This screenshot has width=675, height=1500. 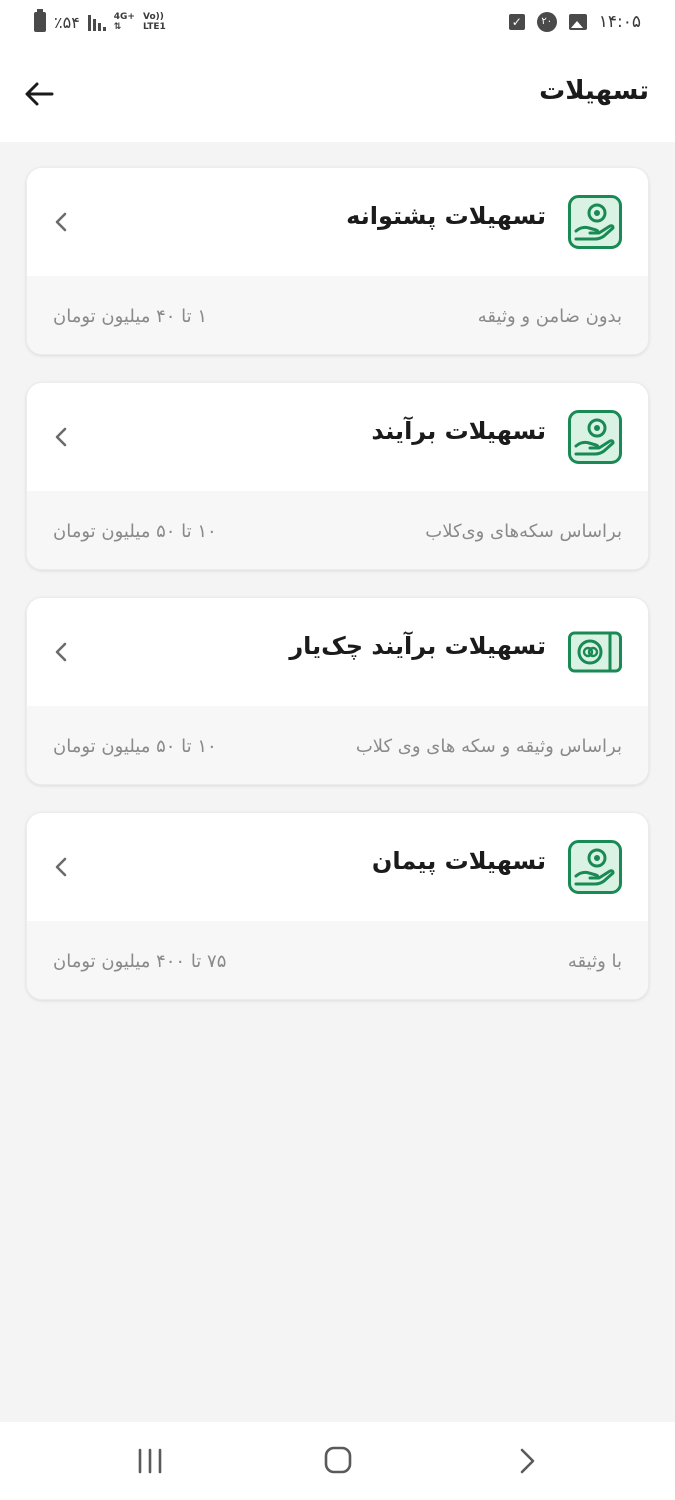 I want to click on recent-apps-icon, so click(x=150, y=1461).